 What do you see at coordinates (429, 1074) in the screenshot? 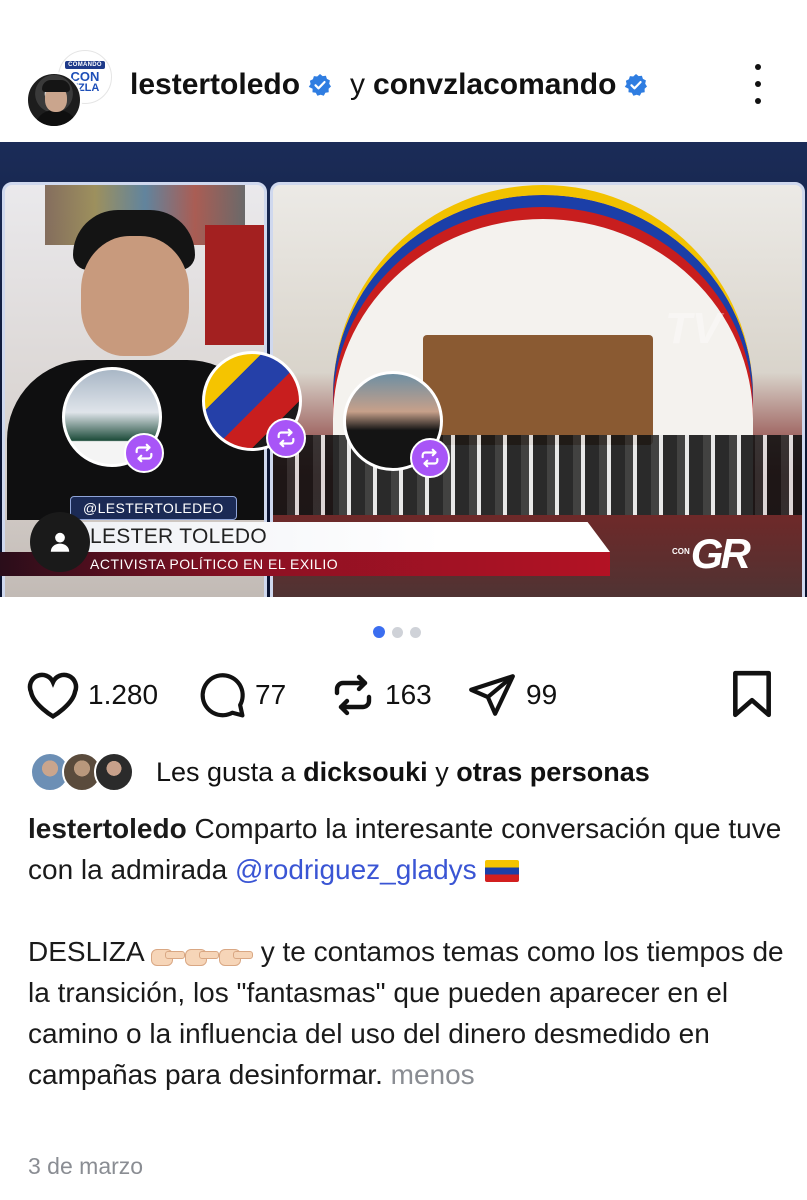
I see `show-less-link: menos` at bounding box center [429, 1074].